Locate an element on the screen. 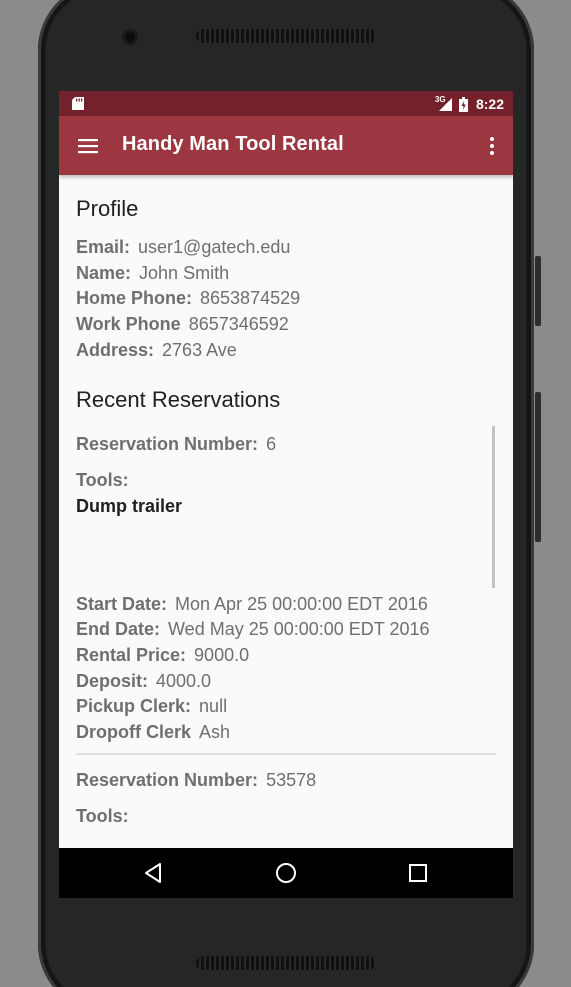  name-label: Name: is located at coordinates (104, 273).